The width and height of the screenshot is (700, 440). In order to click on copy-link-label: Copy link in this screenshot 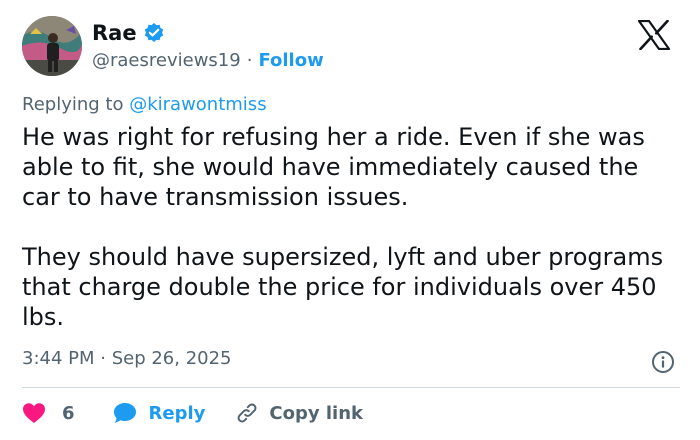, I will do `click(316, 413)`.